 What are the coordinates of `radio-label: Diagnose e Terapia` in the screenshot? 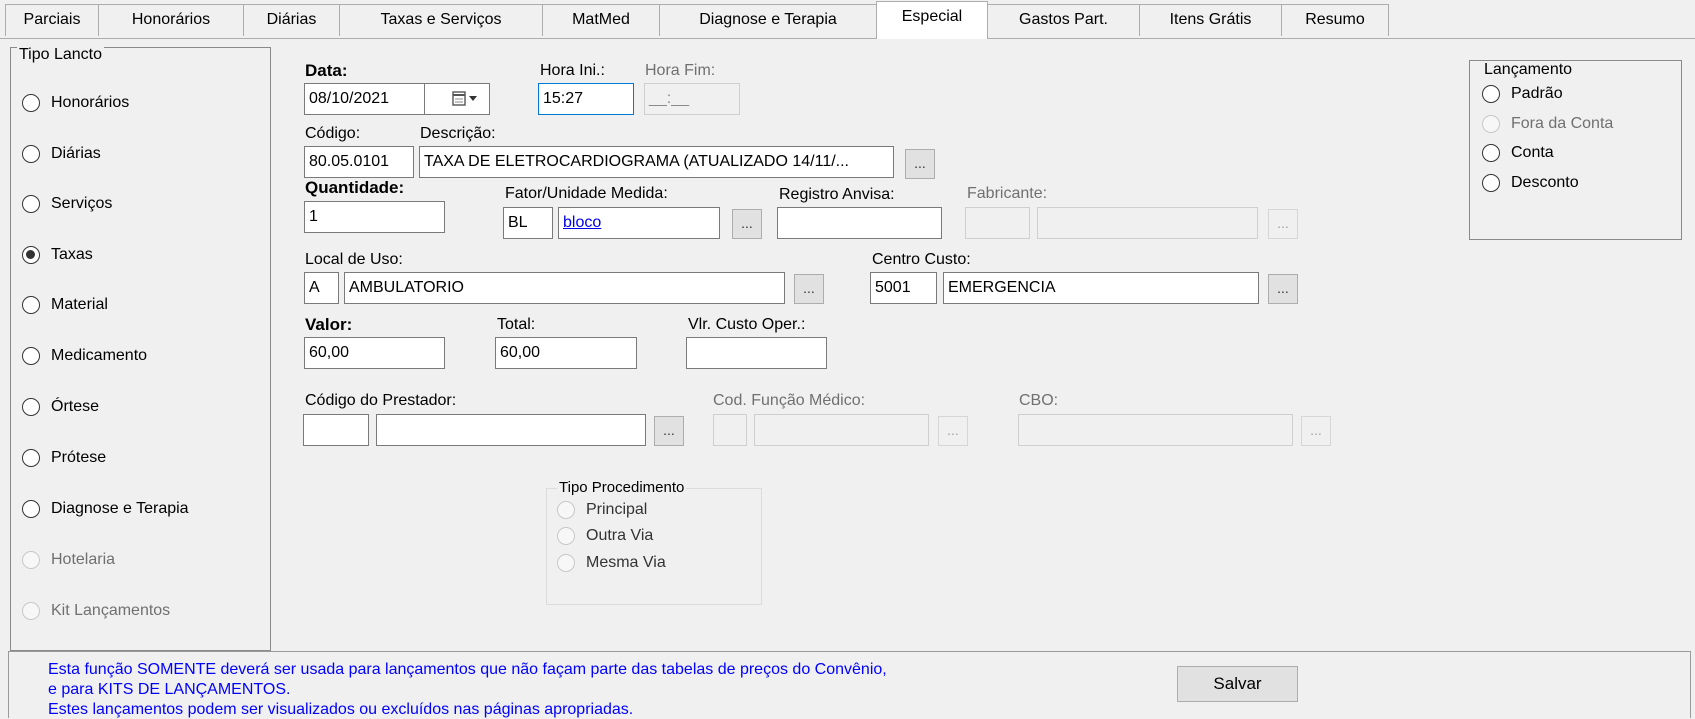 It's located at (120, 508).